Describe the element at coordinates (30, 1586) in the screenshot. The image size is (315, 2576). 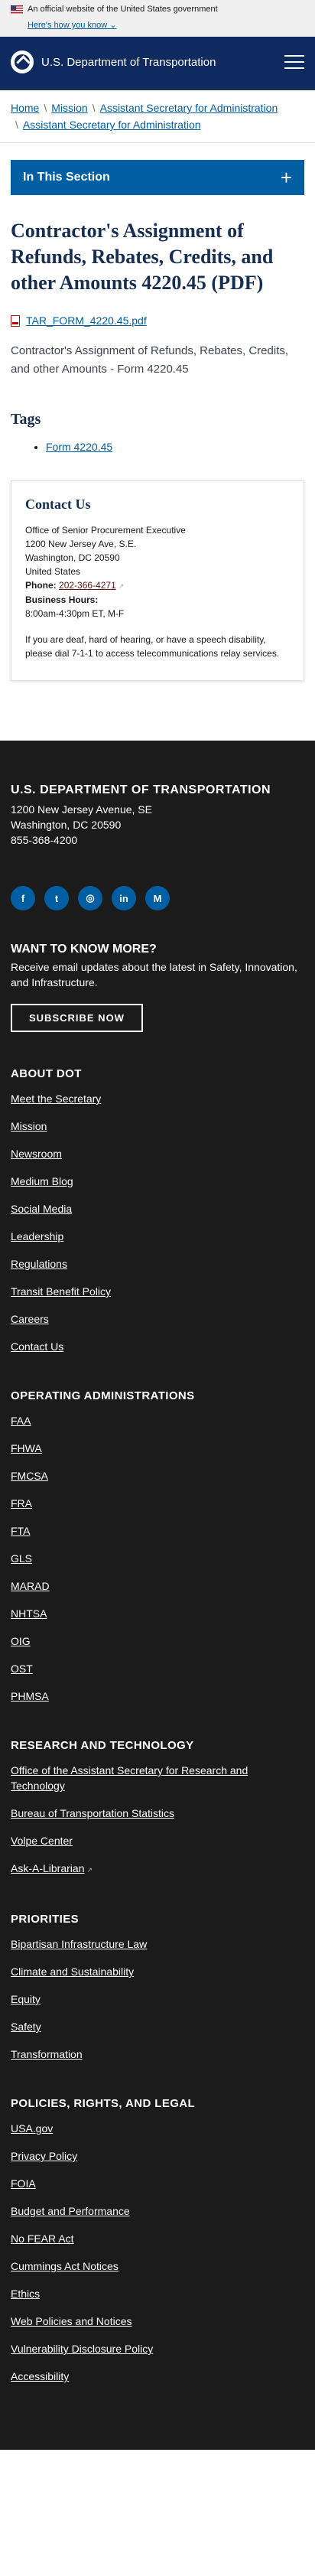
I see `footer-link: MARAD` at that location.